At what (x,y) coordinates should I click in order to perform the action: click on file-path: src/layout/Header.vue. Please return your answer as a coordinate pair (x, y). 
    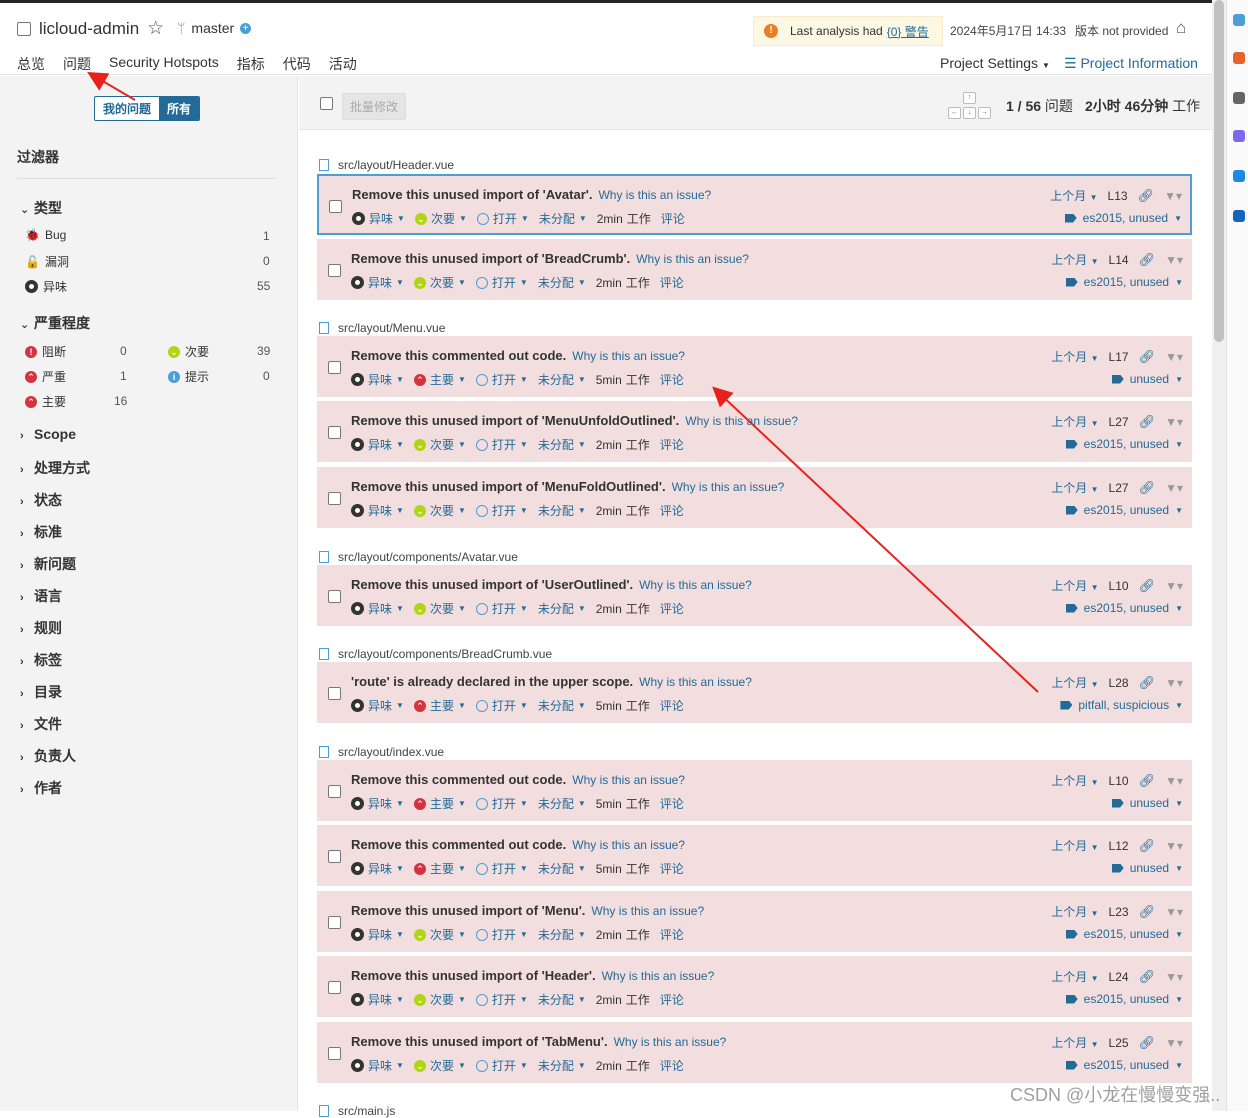
    Looking at the image, I should click on (386, 165).